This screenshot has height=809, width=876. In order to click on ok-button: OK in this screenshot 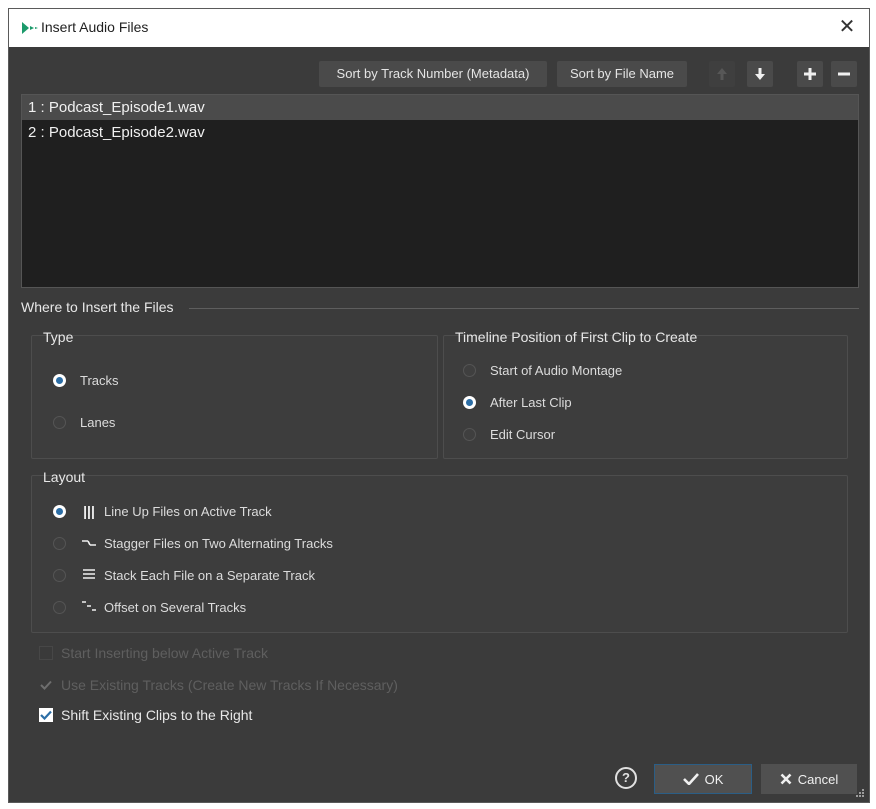, I will do `click(703, 779)`.